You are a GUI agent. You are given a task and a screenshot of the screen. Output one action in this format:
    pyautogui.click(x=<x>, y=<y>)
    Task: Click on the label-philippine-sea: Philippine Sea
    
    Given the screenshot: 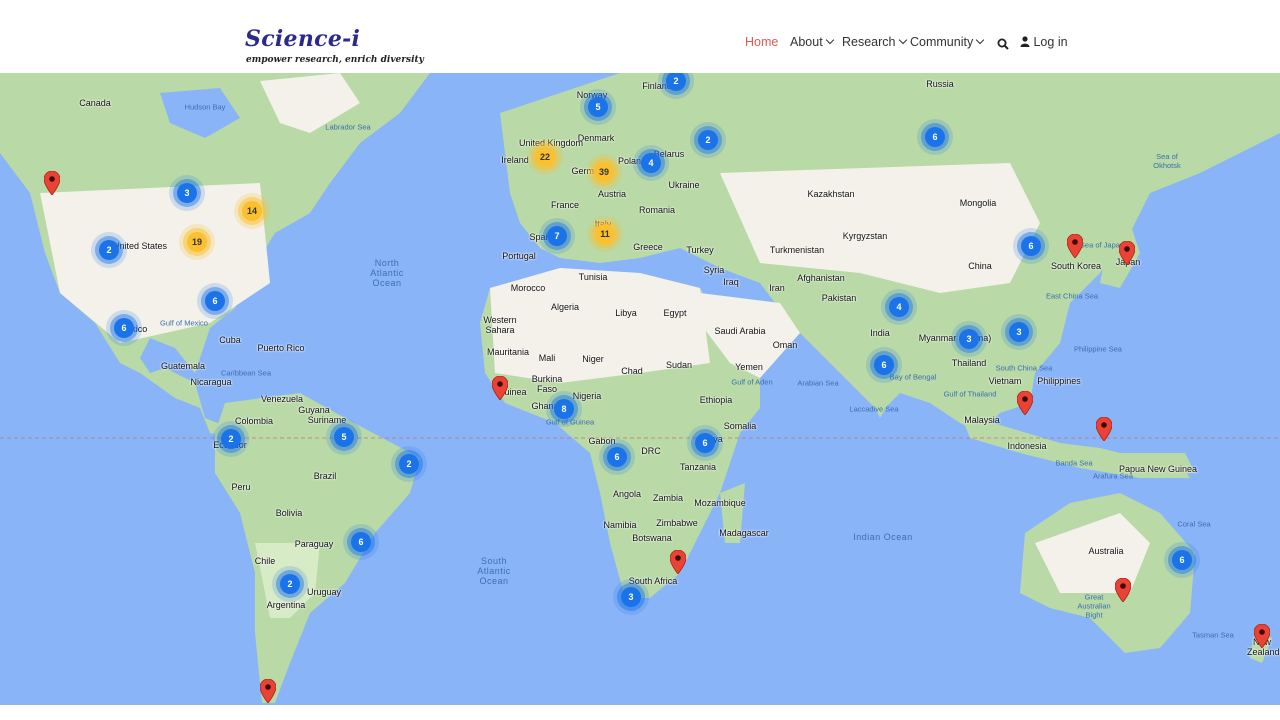 What is the action you would take?
    pyautogui.click(x=1098, y=349)
    